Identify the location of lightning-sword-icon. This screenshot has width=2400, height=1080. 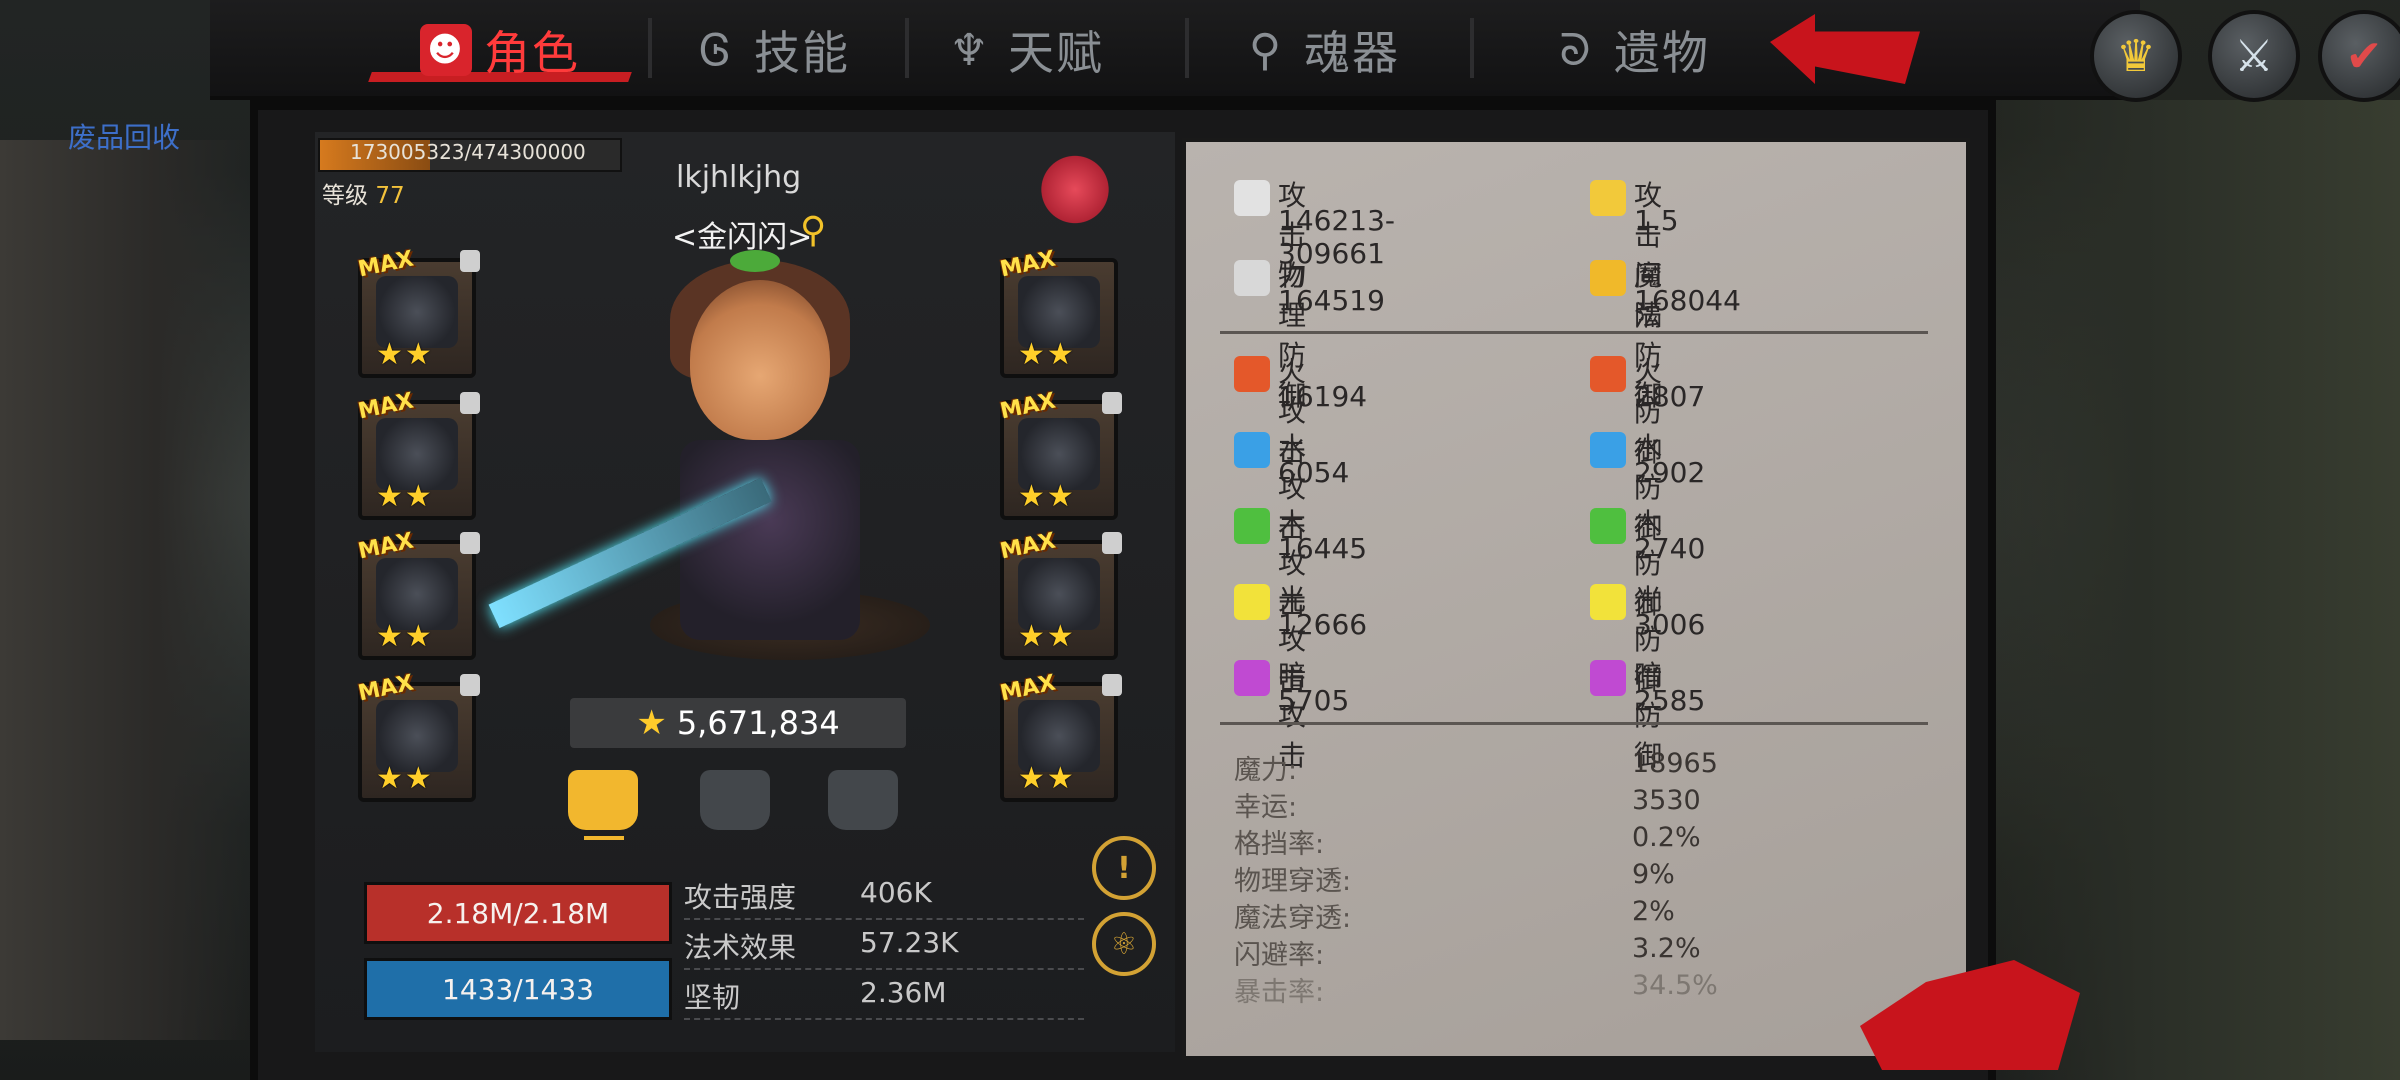
(1608, 198).